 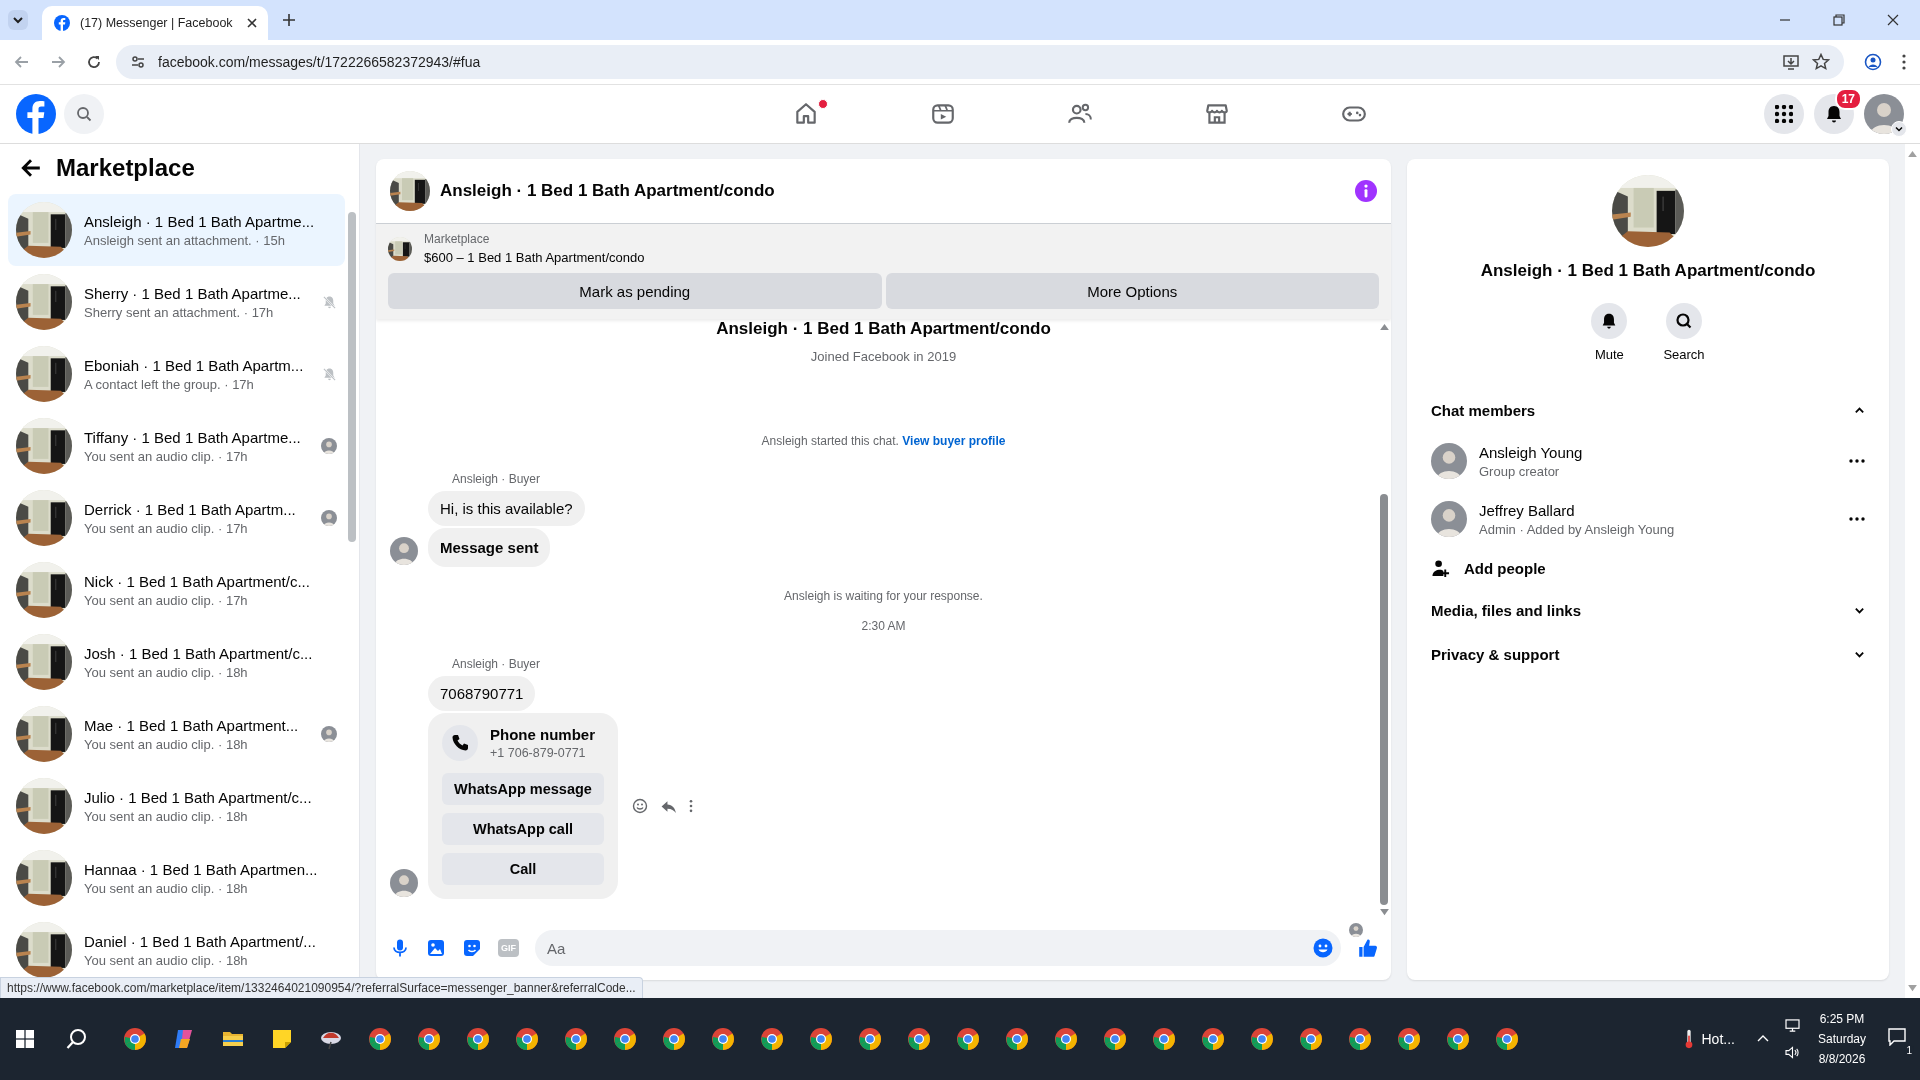 What do you see at coordinates (1839, 20) in the screenshot?
I see `restore-icon` at bounding box center [1839, 20].